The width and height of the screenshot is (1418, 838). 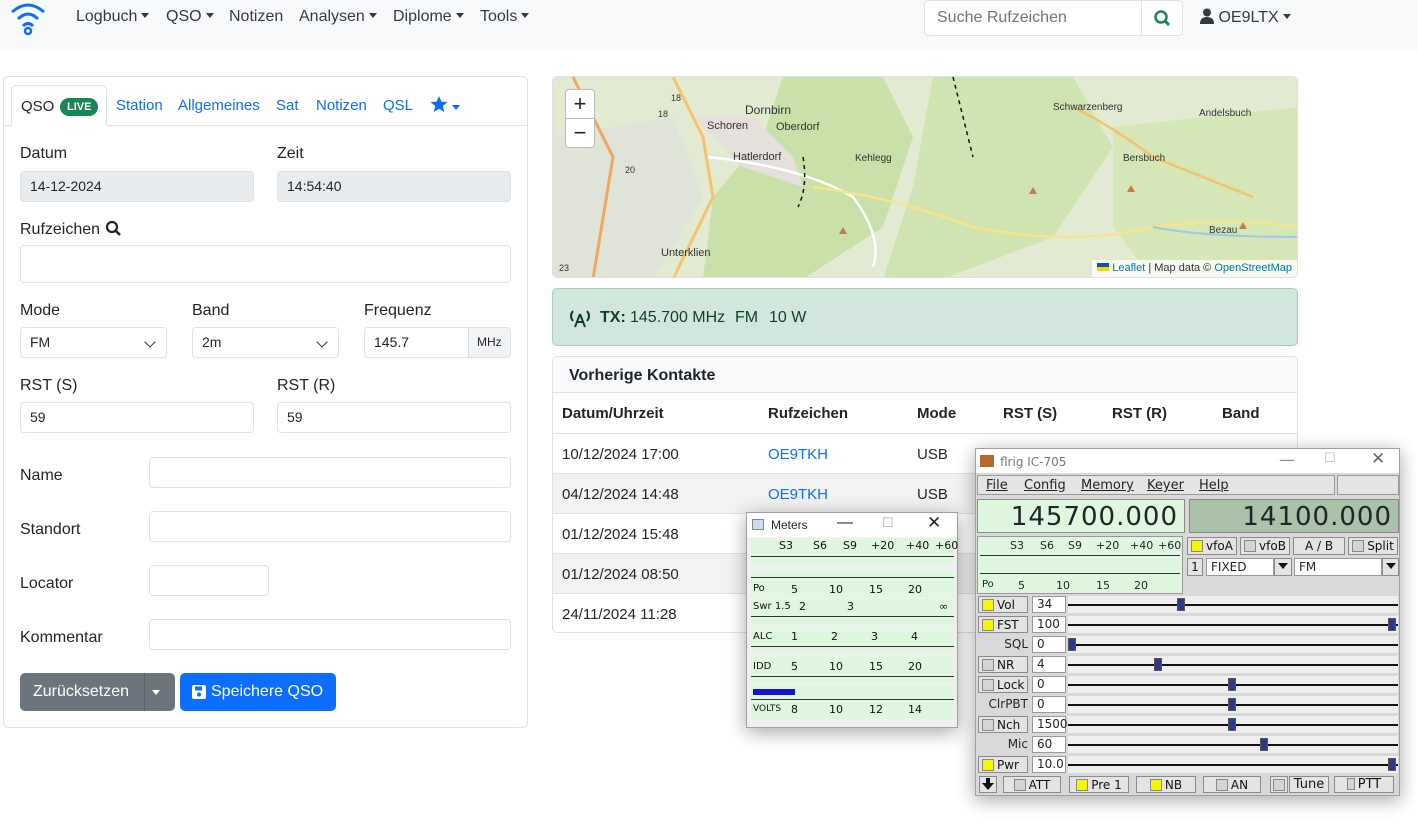 What do you see at coordinates (156, 692) in the screenshot?
I see `chevron-down-icon` at bounding box center [156, 692].